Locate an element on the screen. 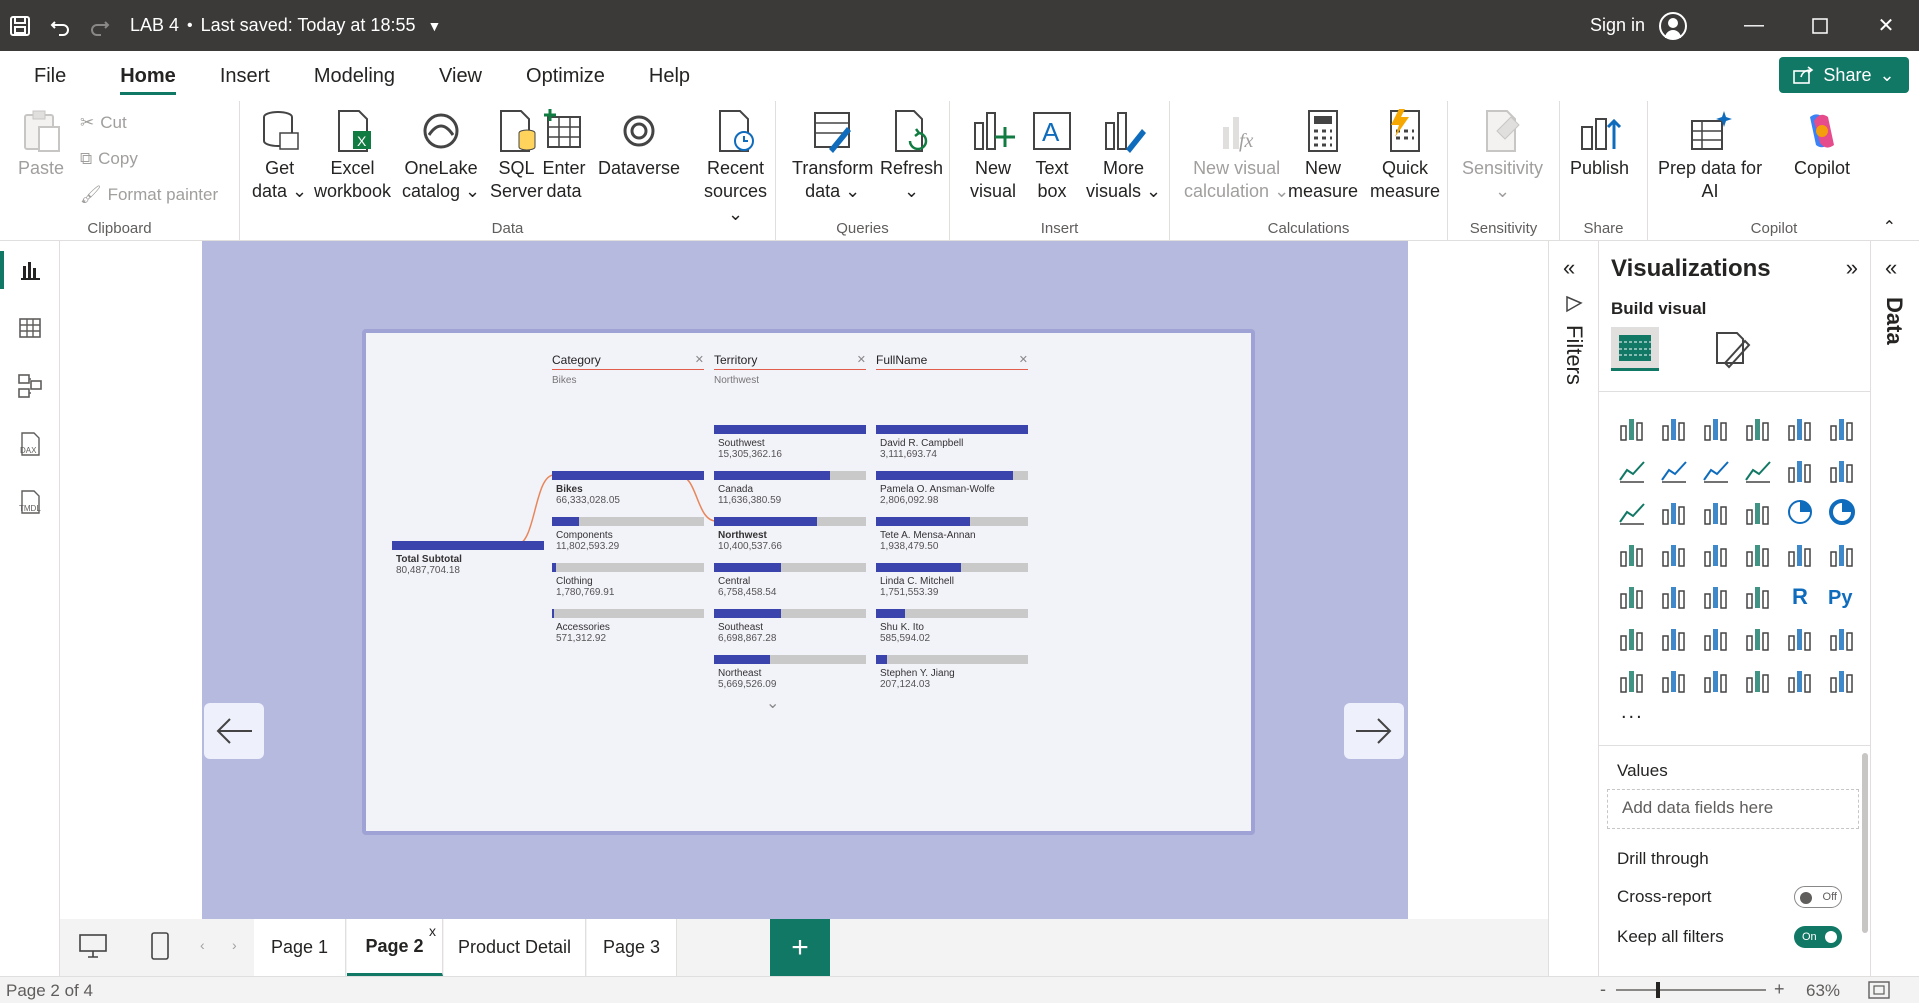 The height and width of the screenshot is (1003, 1919). recent-sources-button: Recent sources ⌄ is located at coordinates (735, 167).